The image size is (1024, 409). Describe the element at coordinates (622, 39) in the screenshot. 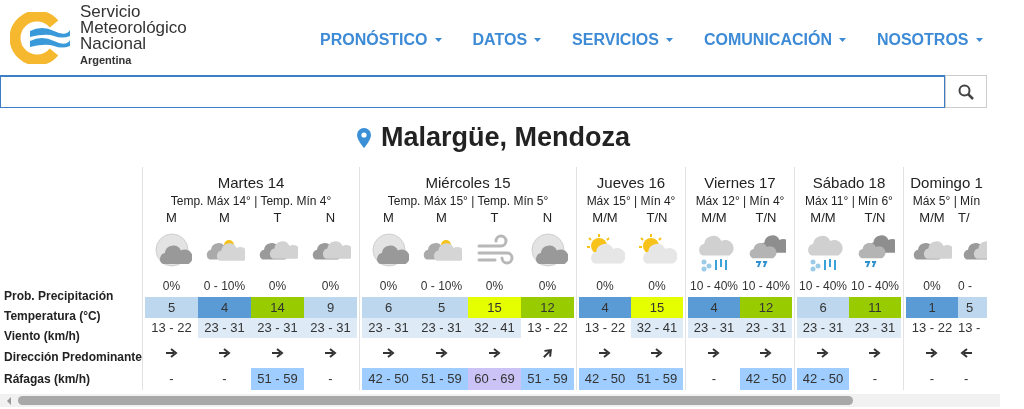

I see `nav-link: SERVICIOS` at that location.